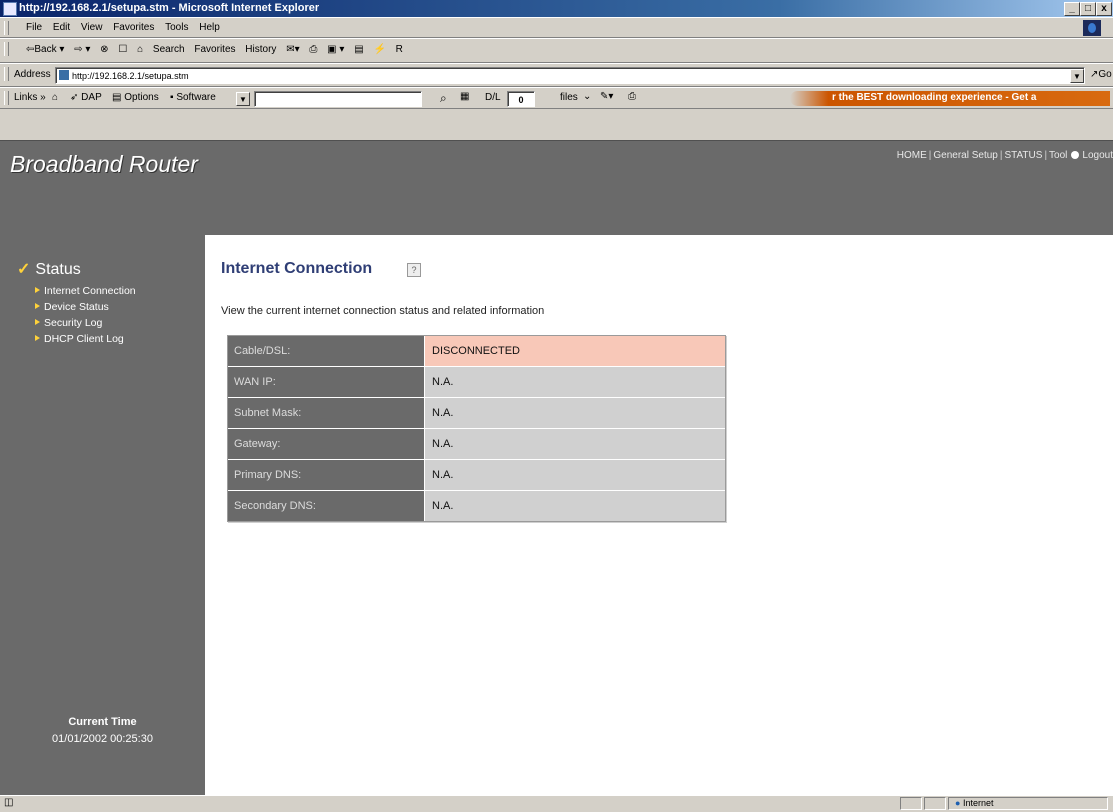 The width and height of the screenshot is (1113, 812). I want to click on discuss-button: ▤, so click(358, 49).